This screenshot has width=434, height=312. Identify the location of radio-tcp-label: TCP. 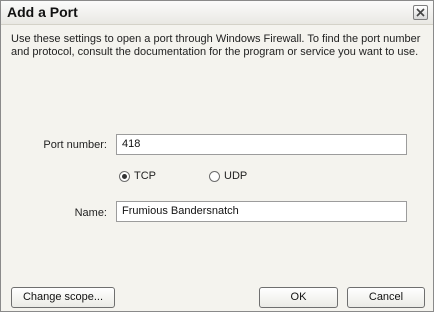
(145, 176).